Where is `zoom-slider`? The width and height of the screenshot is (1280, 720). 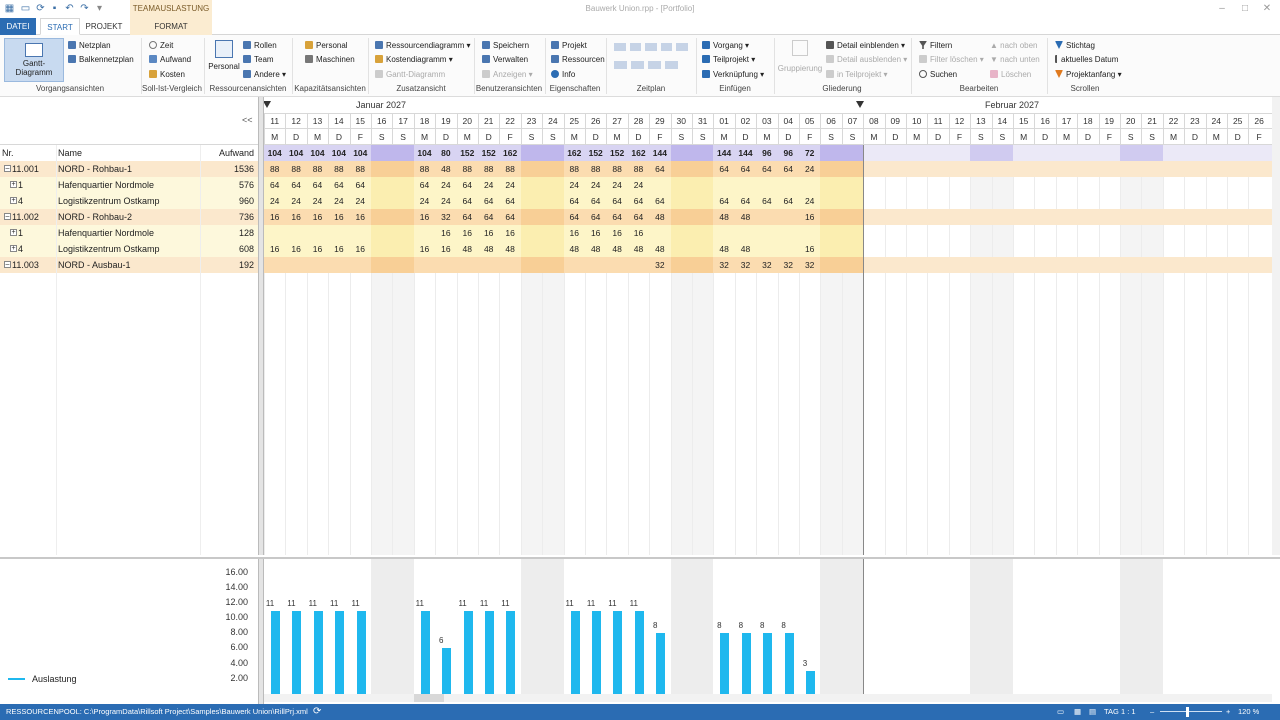 zoom-slider is located at coordinates (1191, 711).